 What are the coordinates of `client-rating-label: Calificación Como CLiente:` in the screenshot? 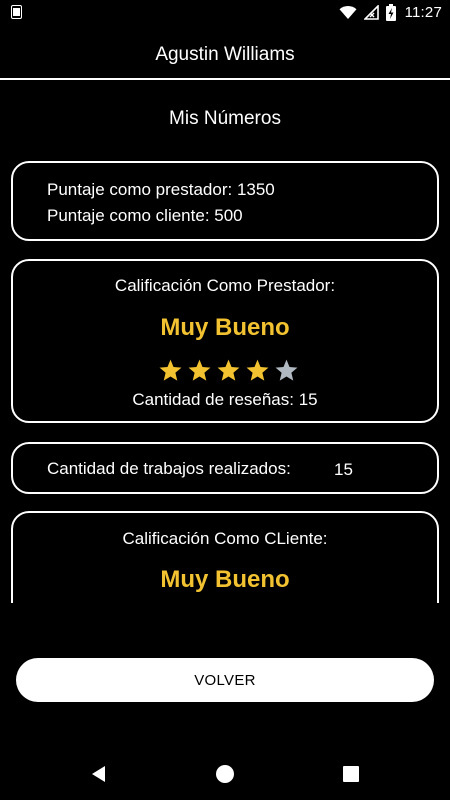 It's located at (225, 538).